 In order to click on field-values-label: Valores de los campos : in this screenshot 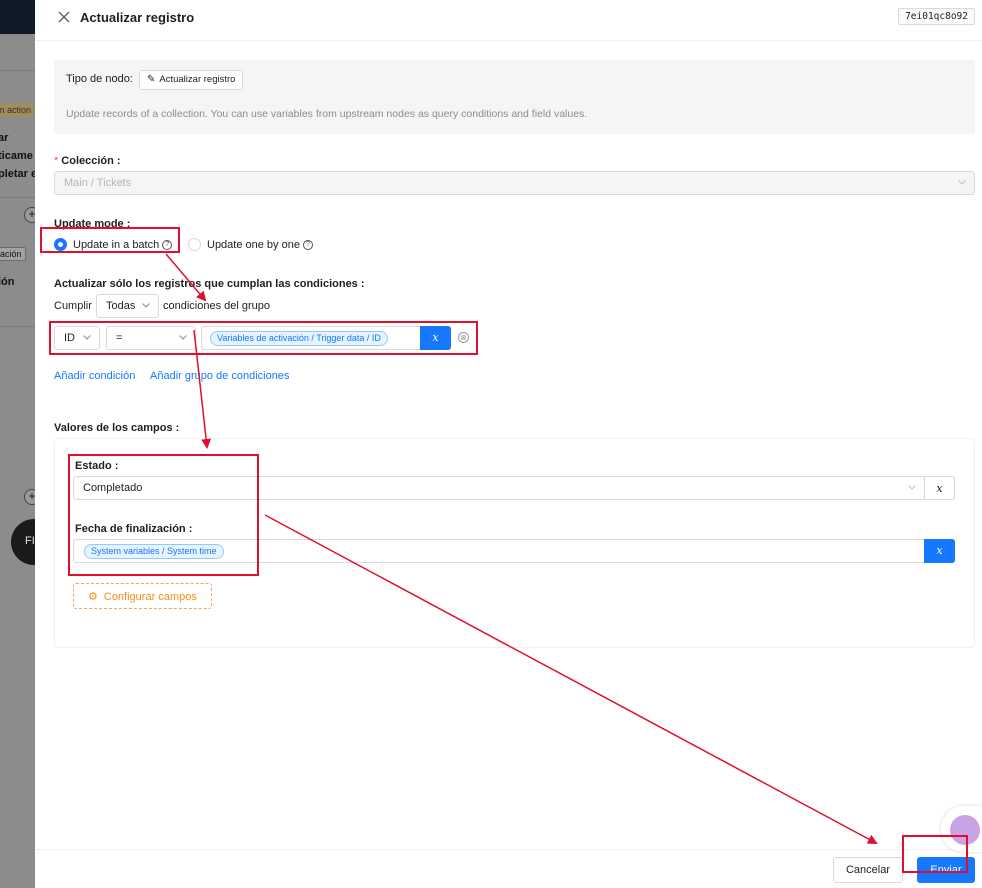, I will do `click(117, 428)`.